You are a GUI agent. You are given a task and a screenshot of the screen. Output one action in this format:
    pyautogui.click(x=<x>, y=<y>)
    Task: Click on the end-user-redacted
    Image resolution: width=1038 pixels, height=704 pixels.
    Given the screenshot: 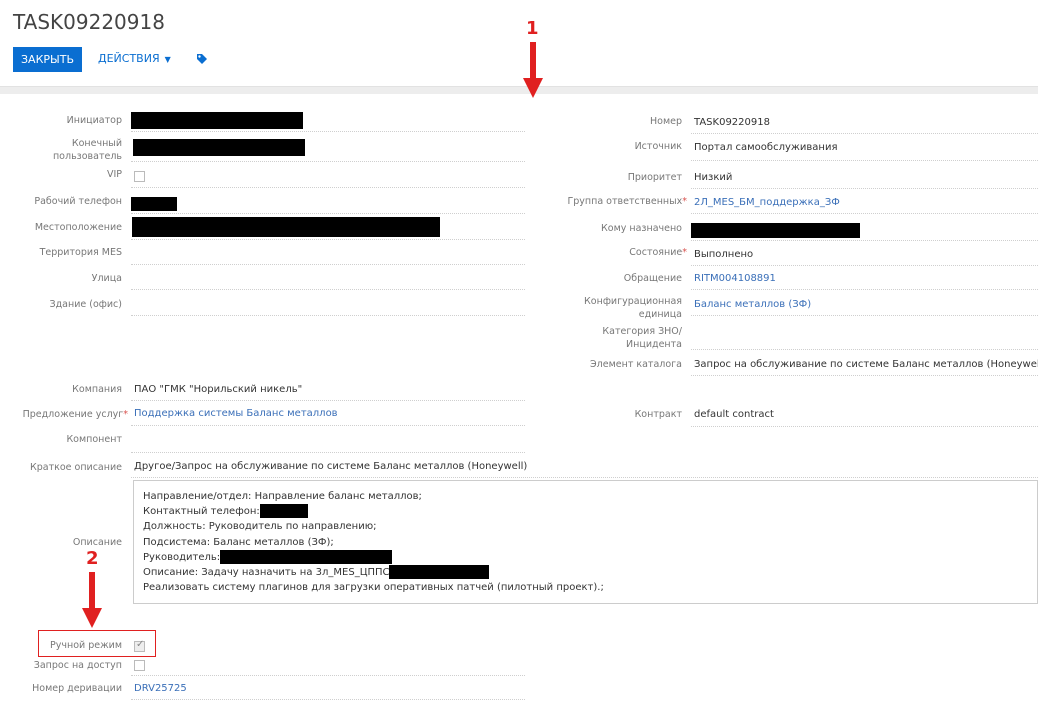 What is the action you would take?
    pyautogui.click(x=219, y=147)
    